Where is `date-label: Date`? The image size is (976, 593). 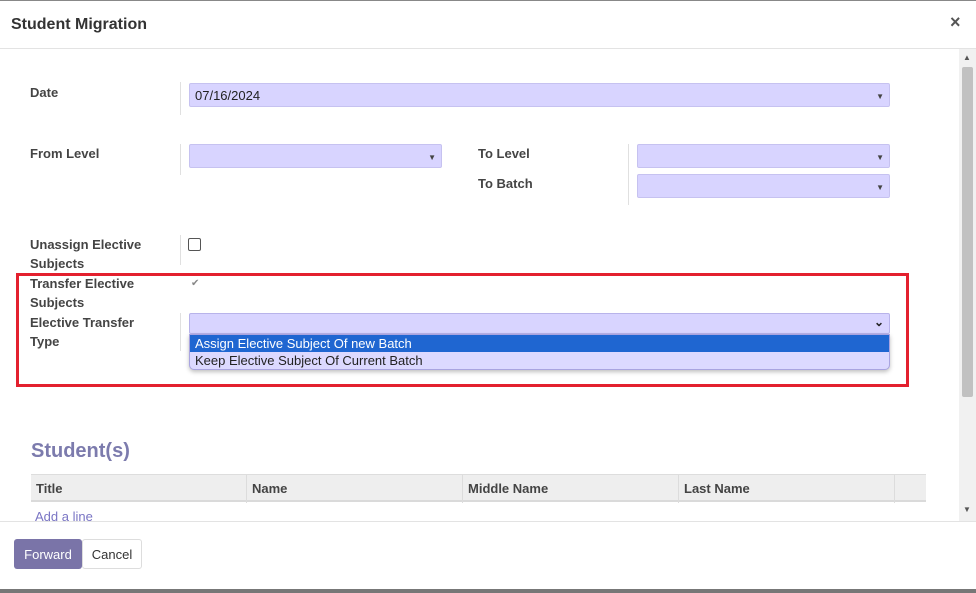 date-label: Date is located at coordinates (44, 92).